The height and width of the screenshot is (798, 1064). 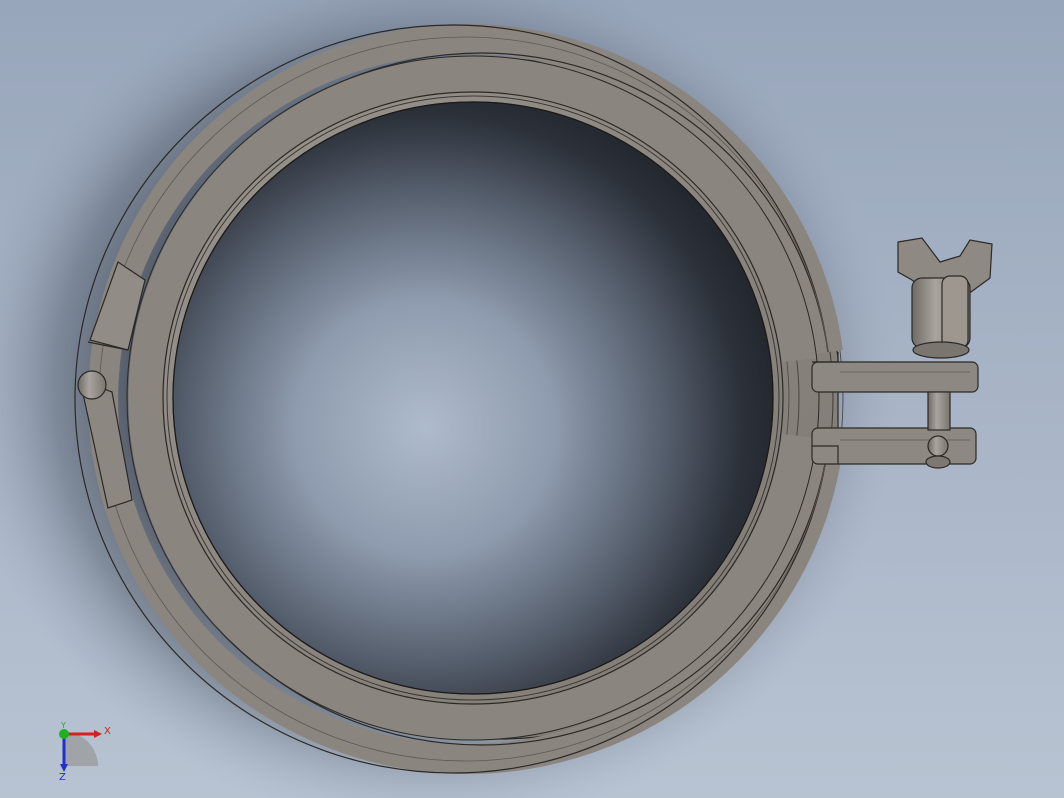 I want to click on bolt-pin, so click(x=938, y=446).